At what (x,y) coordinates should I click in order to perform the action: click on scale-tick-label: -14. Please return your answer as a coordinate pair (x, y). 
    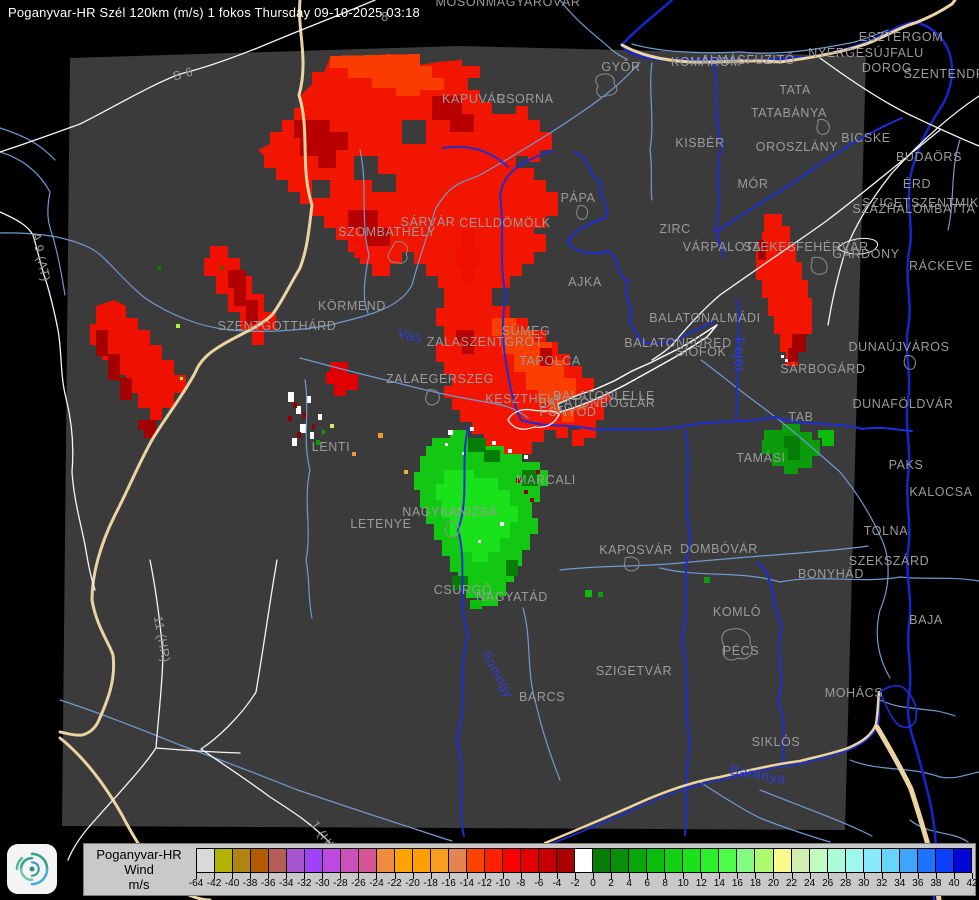
    Looking at the image, I should click on (466, 883).